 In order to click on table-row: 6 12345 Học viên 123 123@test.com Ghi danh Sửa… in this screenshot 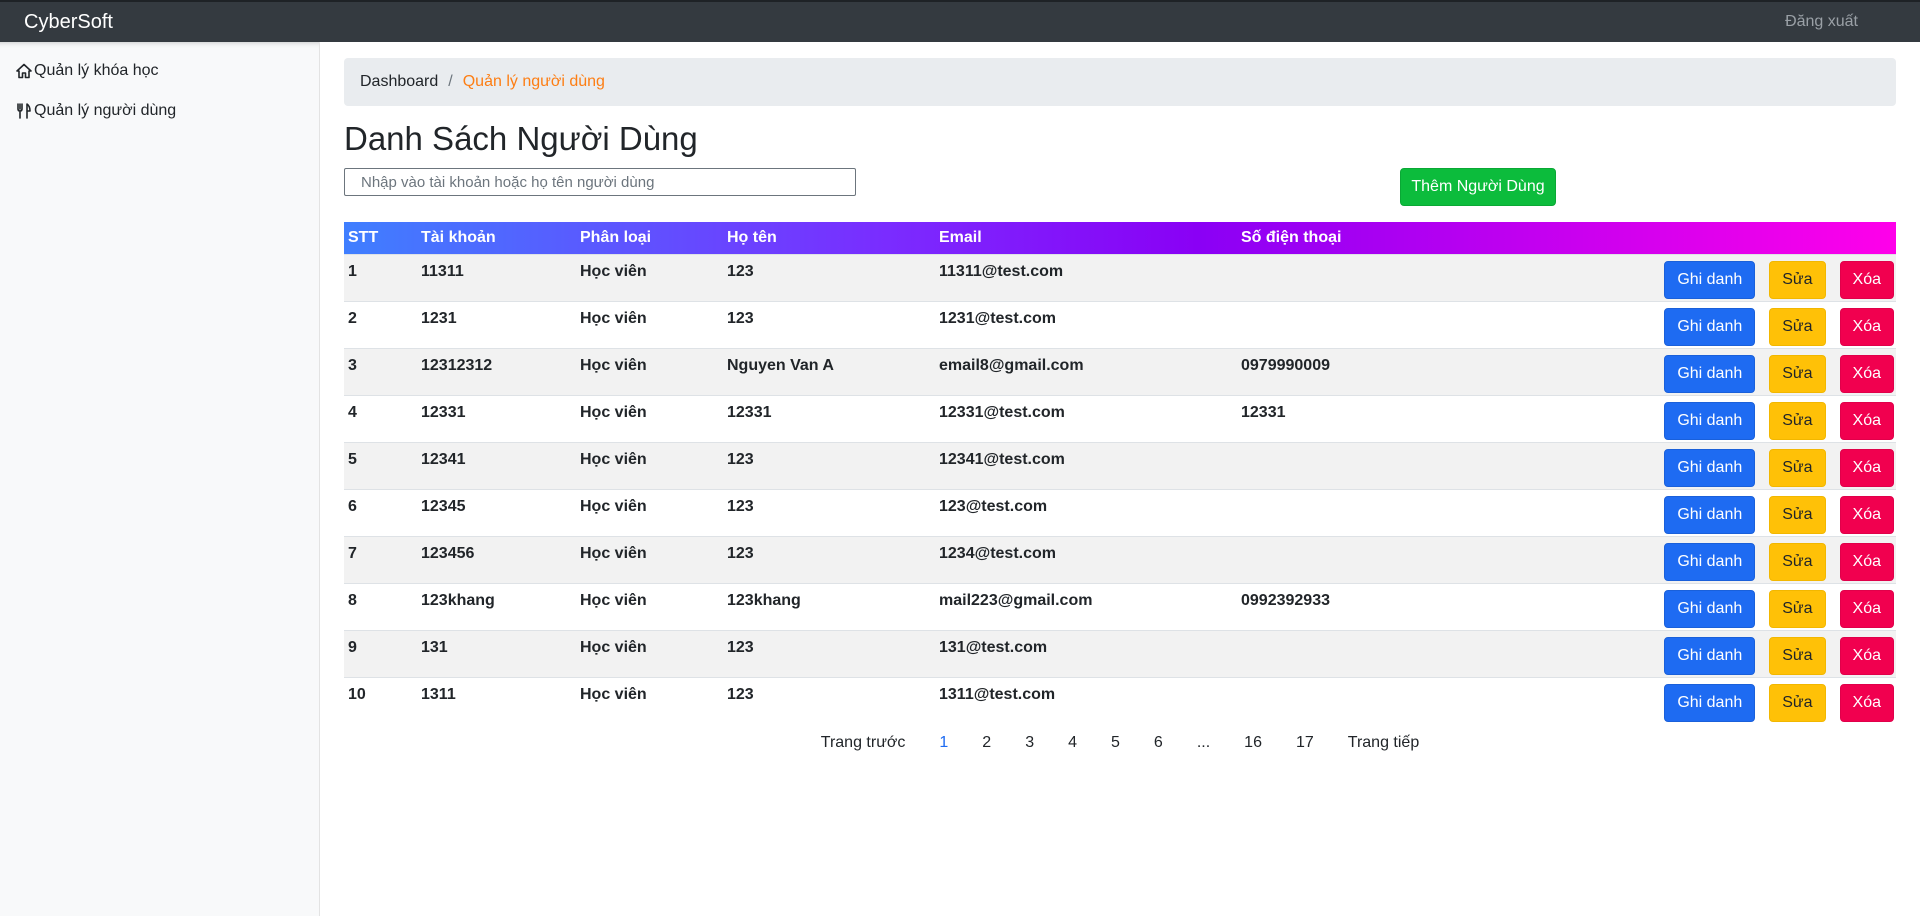, I will do `click(1120, 512)`.